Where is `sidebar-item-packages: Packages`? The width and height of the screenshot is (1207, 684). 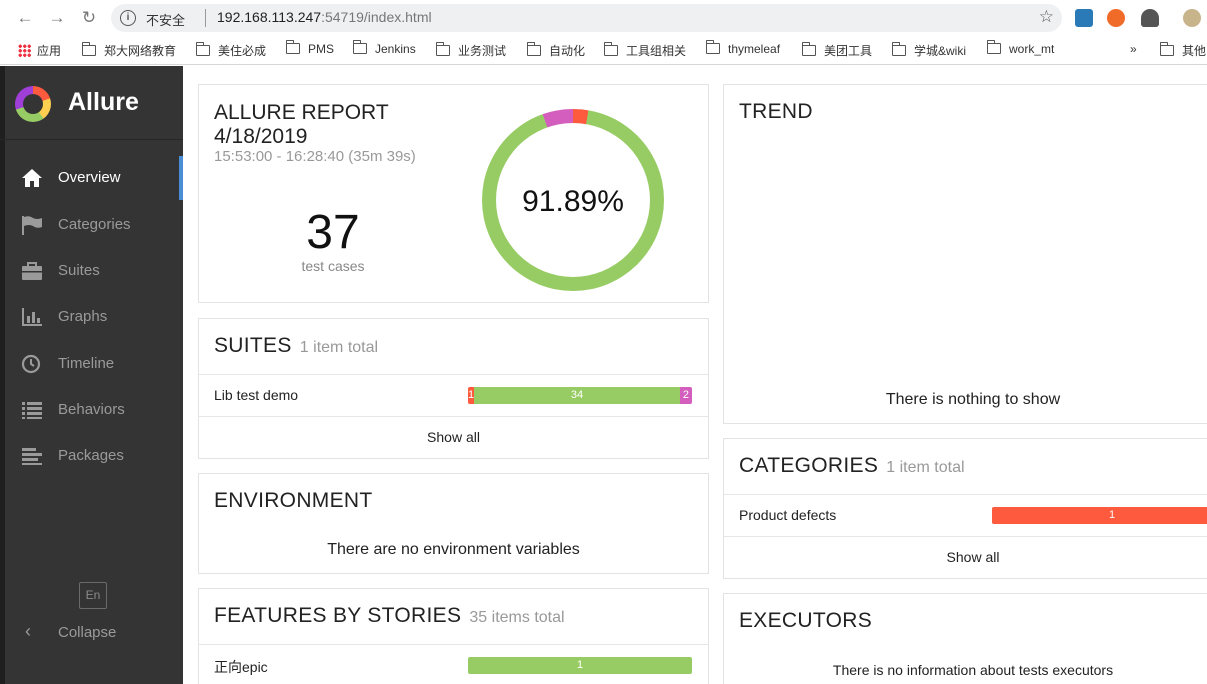
sidebar-item-packages: Packages is located at coordinates (94, 456).